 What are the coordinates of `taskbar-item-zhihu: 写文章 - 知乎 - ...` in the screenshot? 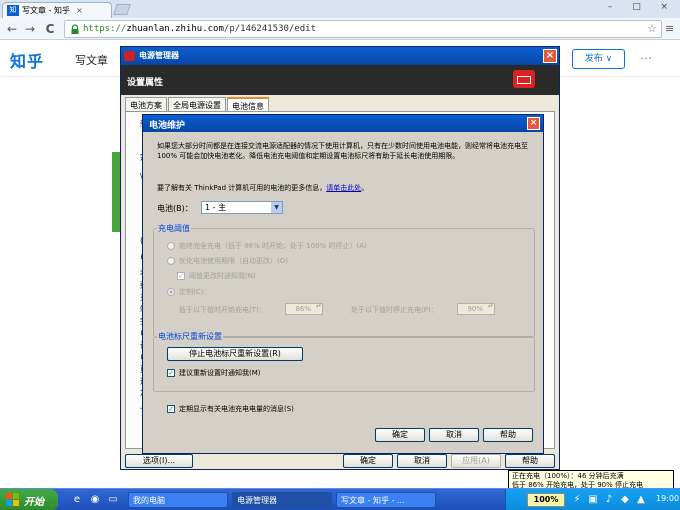 It's located at (386, 500).